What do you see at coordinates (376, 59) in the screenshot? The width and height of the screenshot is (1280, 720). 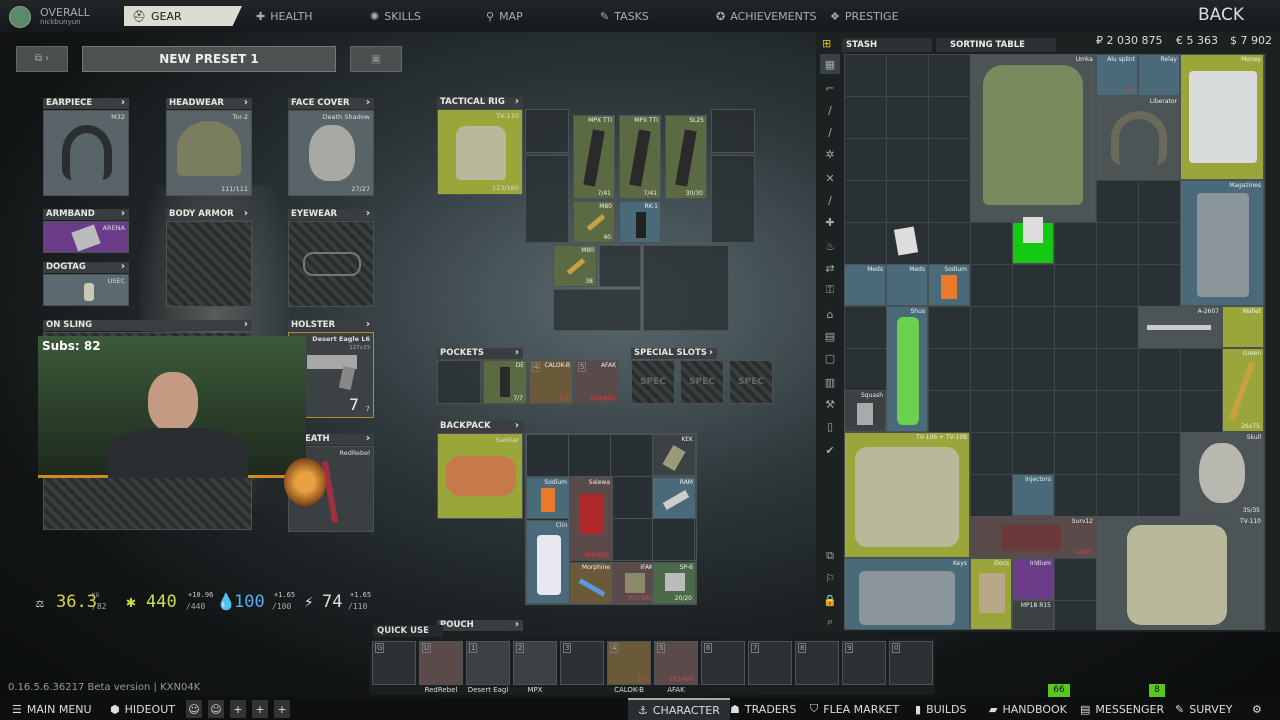 I see `preset-save-button: ▣` at bounding box center [376, 59].